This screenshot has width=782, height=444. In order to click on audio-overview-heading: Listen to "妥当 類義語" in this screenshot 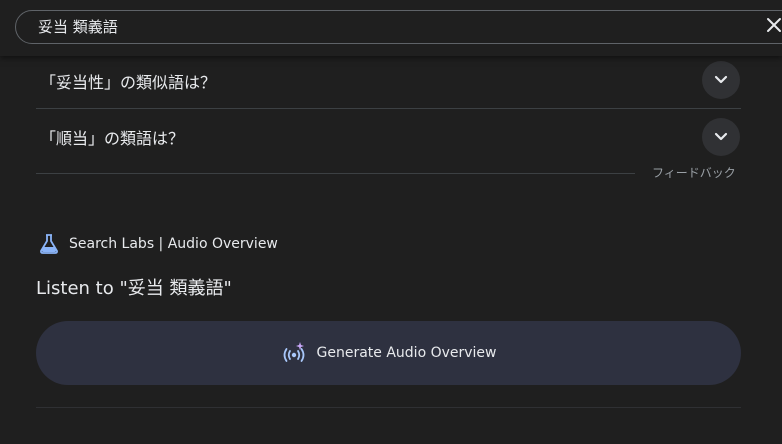, I will do `click(134, 288)`.